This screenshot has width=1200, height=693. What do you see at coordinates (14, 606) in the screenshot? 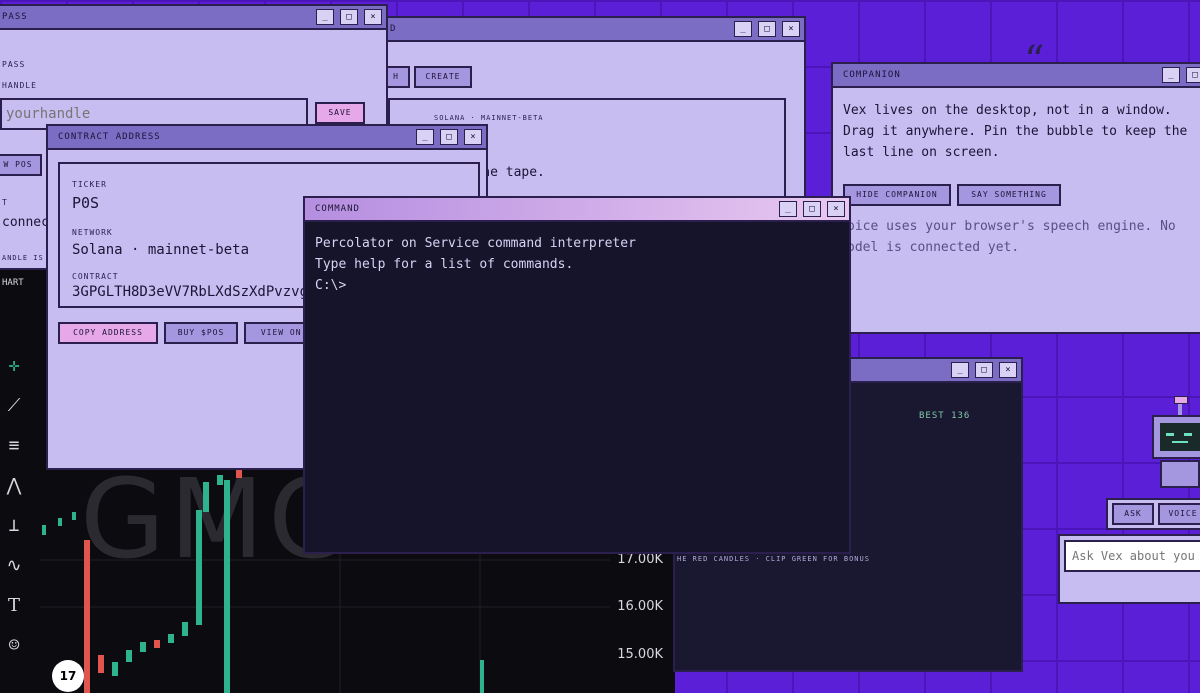
I see `text-tool-icon: T` at bounding box center [14, 606].